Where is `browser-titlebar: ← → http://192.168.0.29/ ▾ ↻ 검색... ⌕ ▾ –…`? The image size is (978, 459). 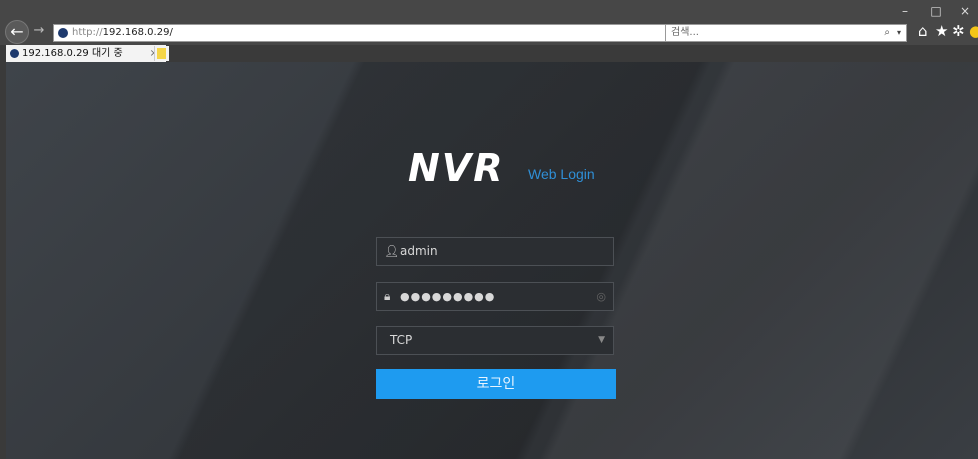
browser-titlebar: ← → http://192.168.0.29/ ▾ ↻ 검색... ⌕ ▾ –… is located at coordinates (489, 22).